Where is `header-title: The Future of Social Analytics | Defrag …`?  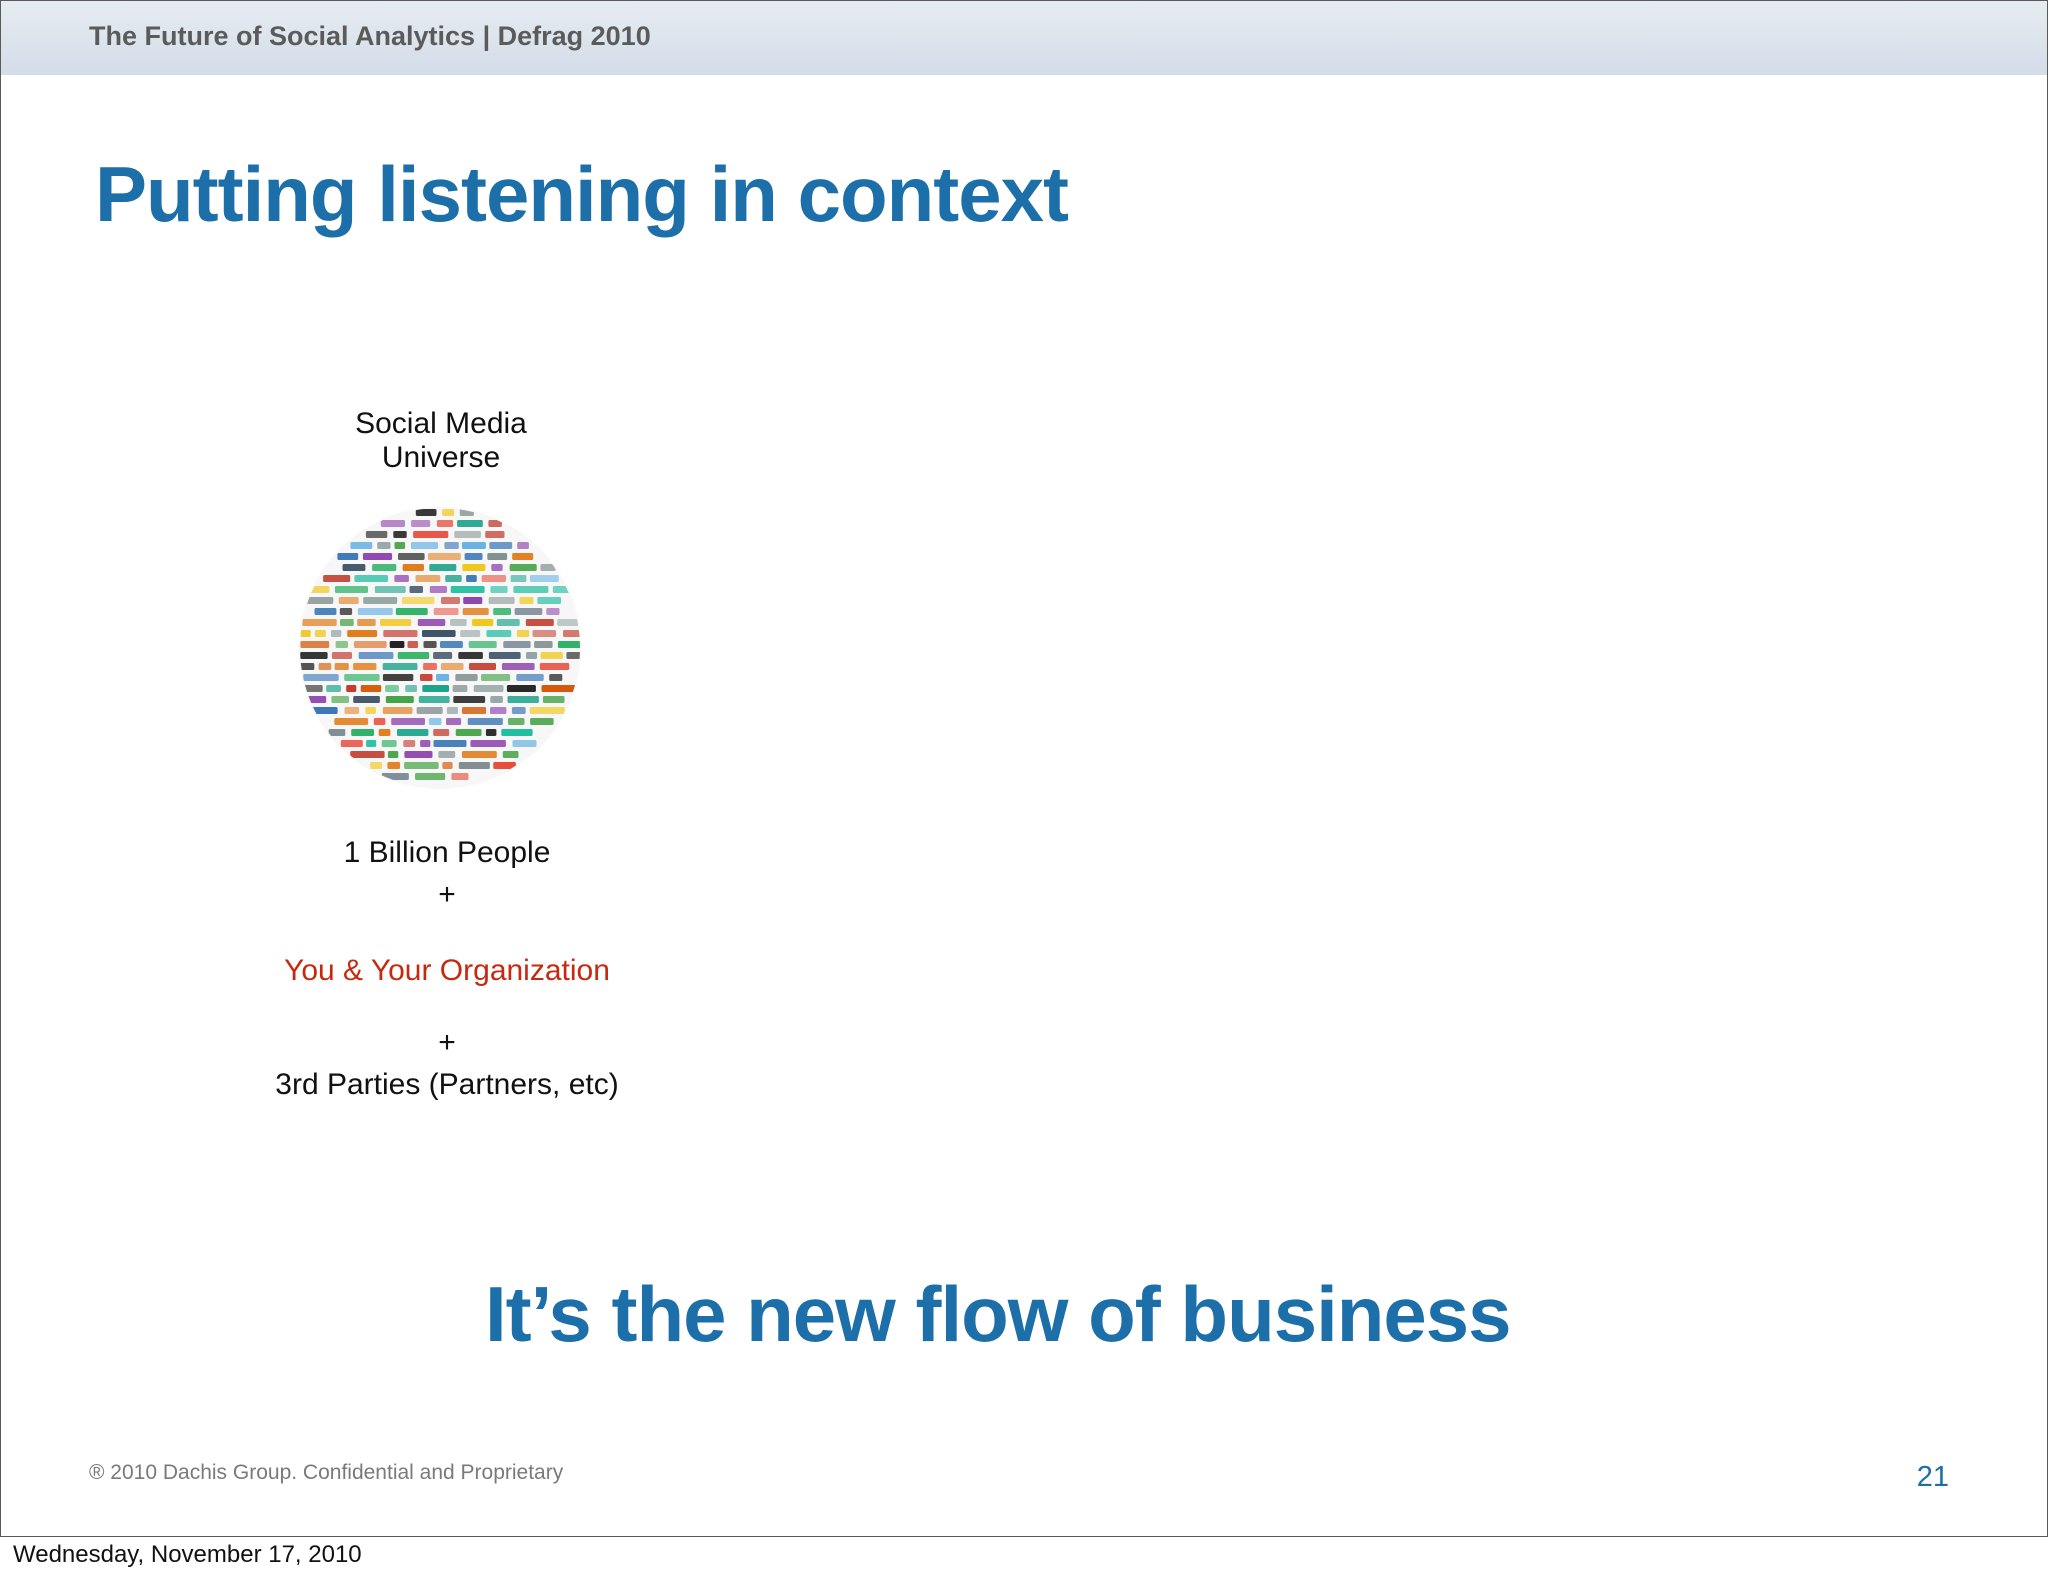
header-title: The Future of Social Analytics | Defrag … is located at coordinates (370, 36).